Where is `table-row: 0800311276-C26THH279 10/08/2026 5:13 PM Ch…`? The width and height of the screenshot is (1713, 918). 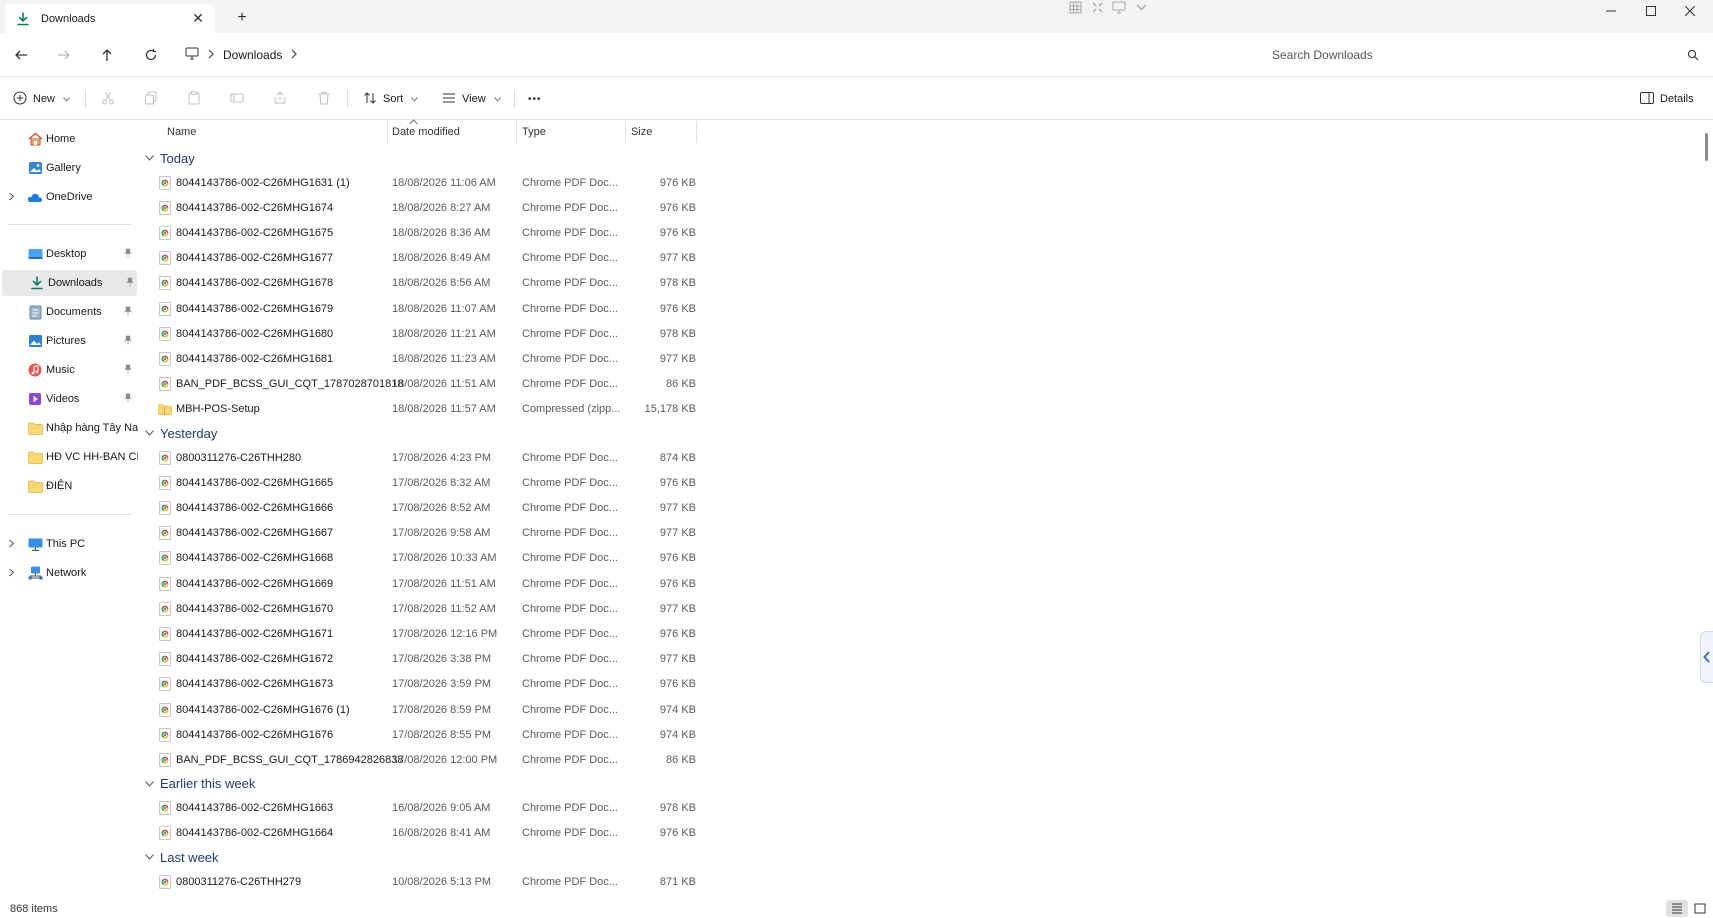
table-row: 0800311276-C26THH279 10/08/2026 5:13 PM Ch… is located at coordinates (421, 881).